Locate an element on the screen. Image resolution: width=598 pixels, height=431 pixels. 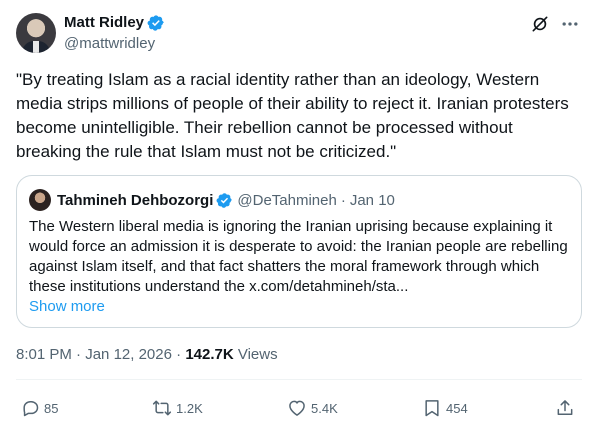
more-icon is located at coordinates (570, 24).